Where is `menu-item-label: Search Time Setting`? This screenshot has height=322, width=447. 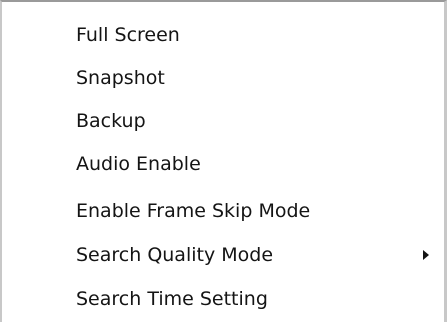 menu-item-label: Search Time Setting is located at coordinates (172, 299).